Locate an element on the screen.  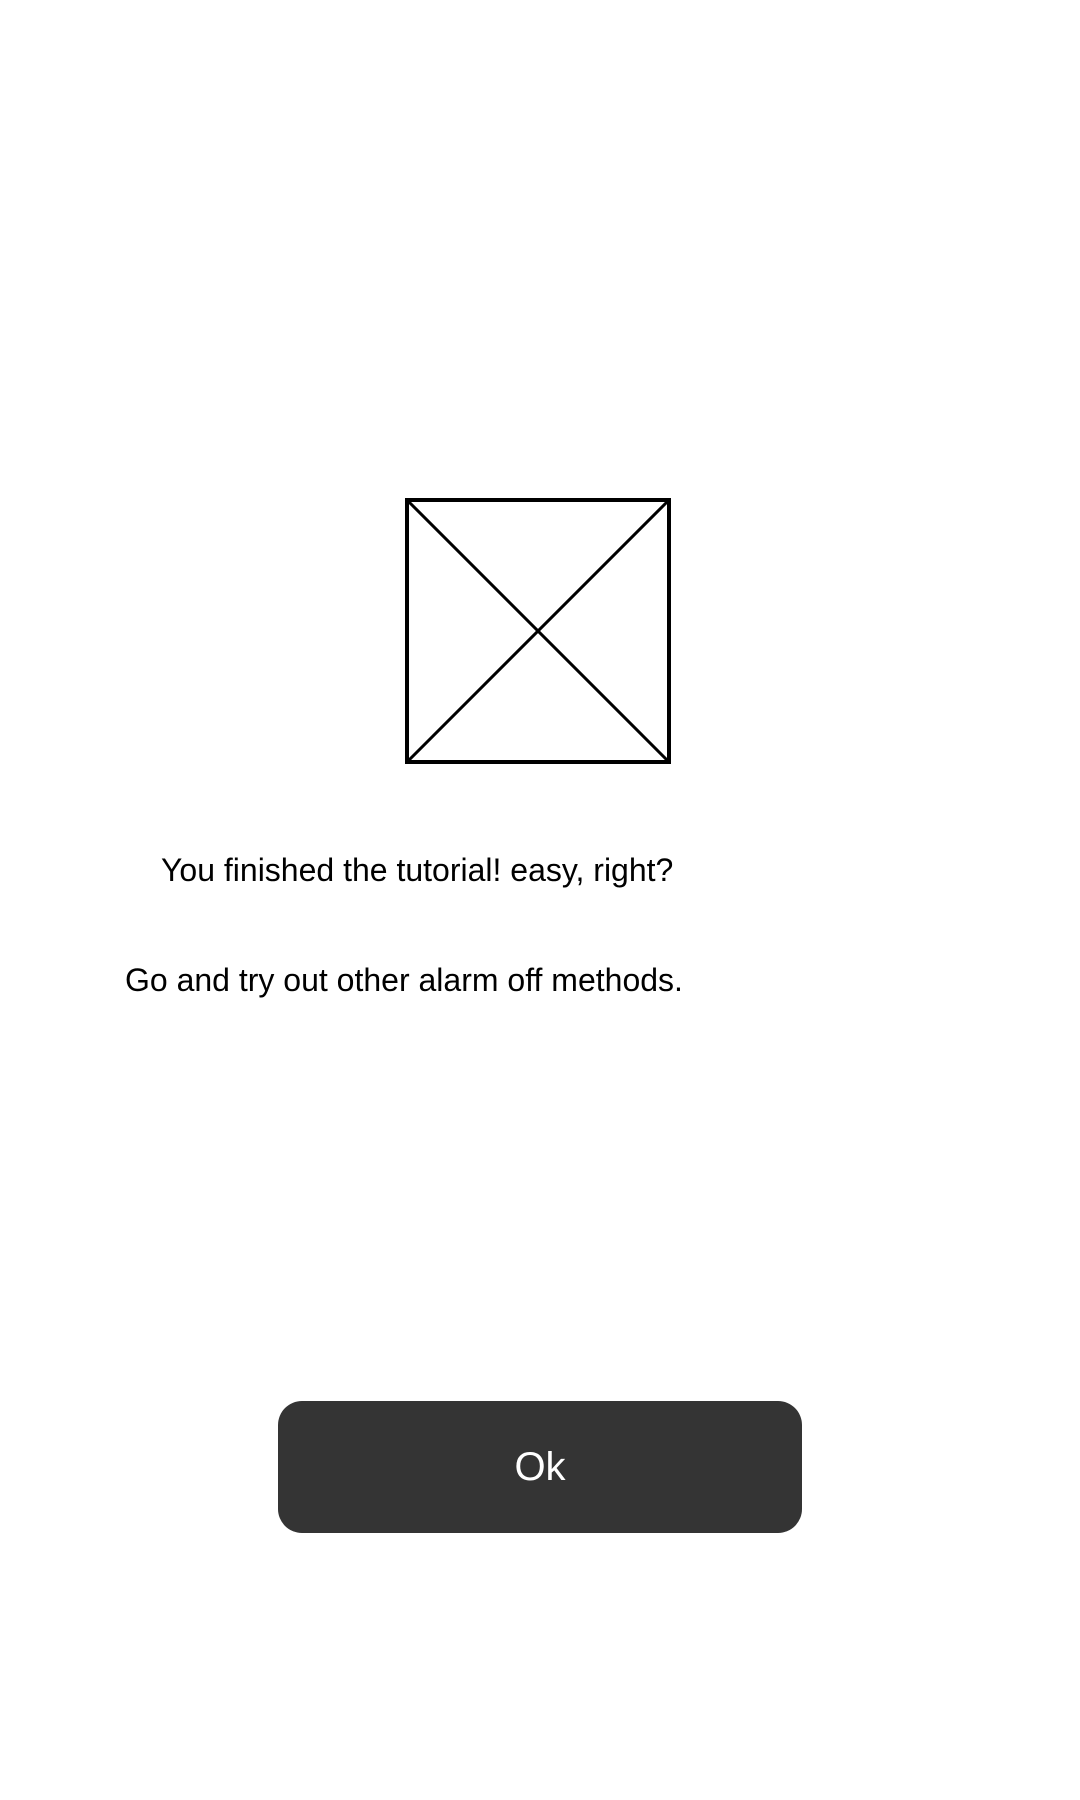
ok-button: Ok is located at coordinates (540, 1467).